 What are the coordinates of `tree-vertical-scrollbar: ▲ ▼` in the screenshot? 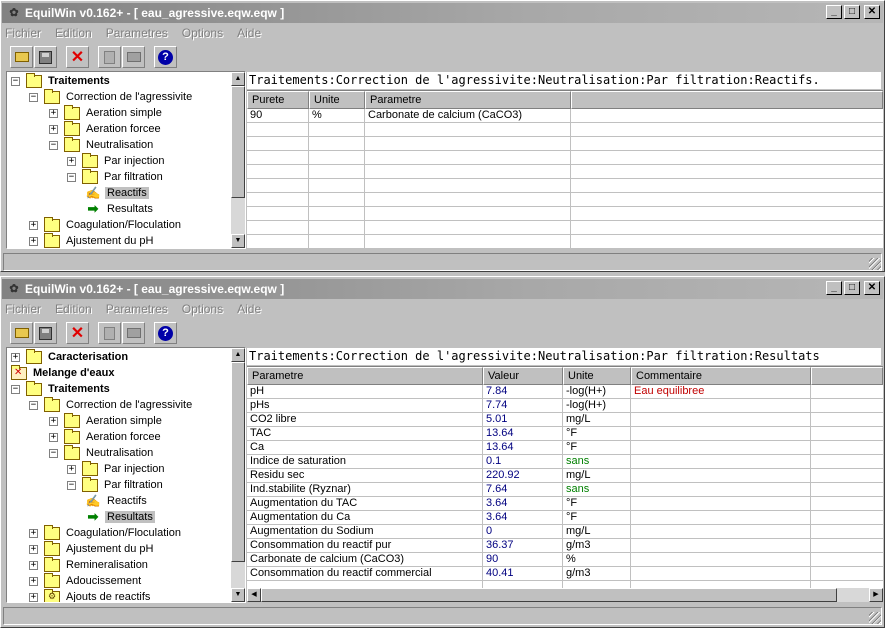 It's located at (238, 475).